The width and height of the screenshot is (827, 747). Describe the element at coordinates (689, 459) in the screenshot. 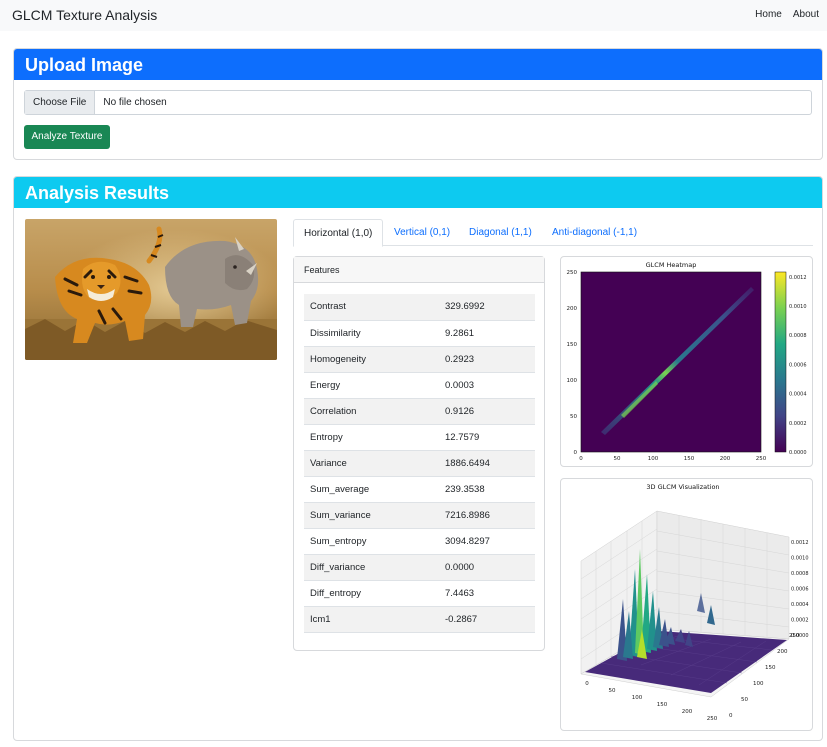

I see `heatmap-x-tick: 150` at that location.